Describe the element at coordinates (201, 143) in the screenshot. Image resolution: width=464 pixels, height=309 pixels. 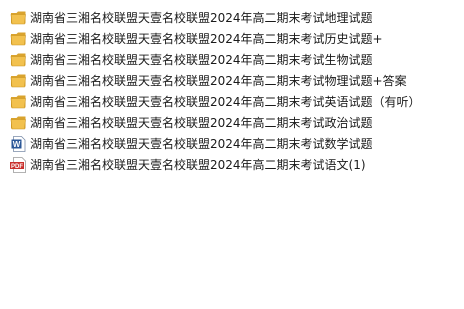
I see `file-name: 湖南省三湘名校联盟天壹名校联盟2024年高二期末考试数学试题` at that location.